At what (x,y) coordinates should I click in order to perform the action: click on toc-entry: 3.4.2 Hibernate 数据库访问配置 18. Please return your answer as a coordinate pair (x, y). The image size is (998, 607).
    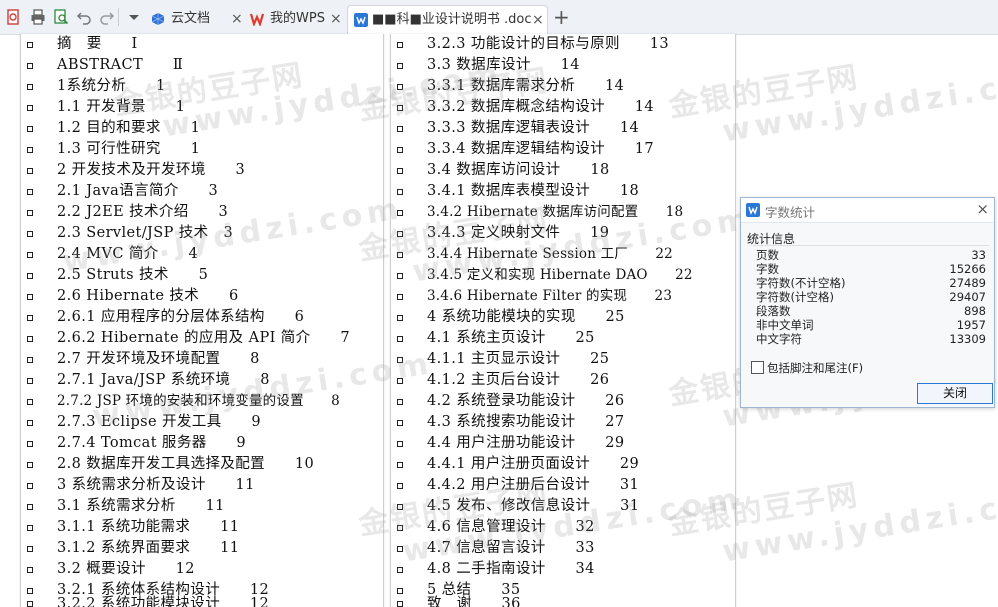
    Looking at the image, I should click on (555, 212).